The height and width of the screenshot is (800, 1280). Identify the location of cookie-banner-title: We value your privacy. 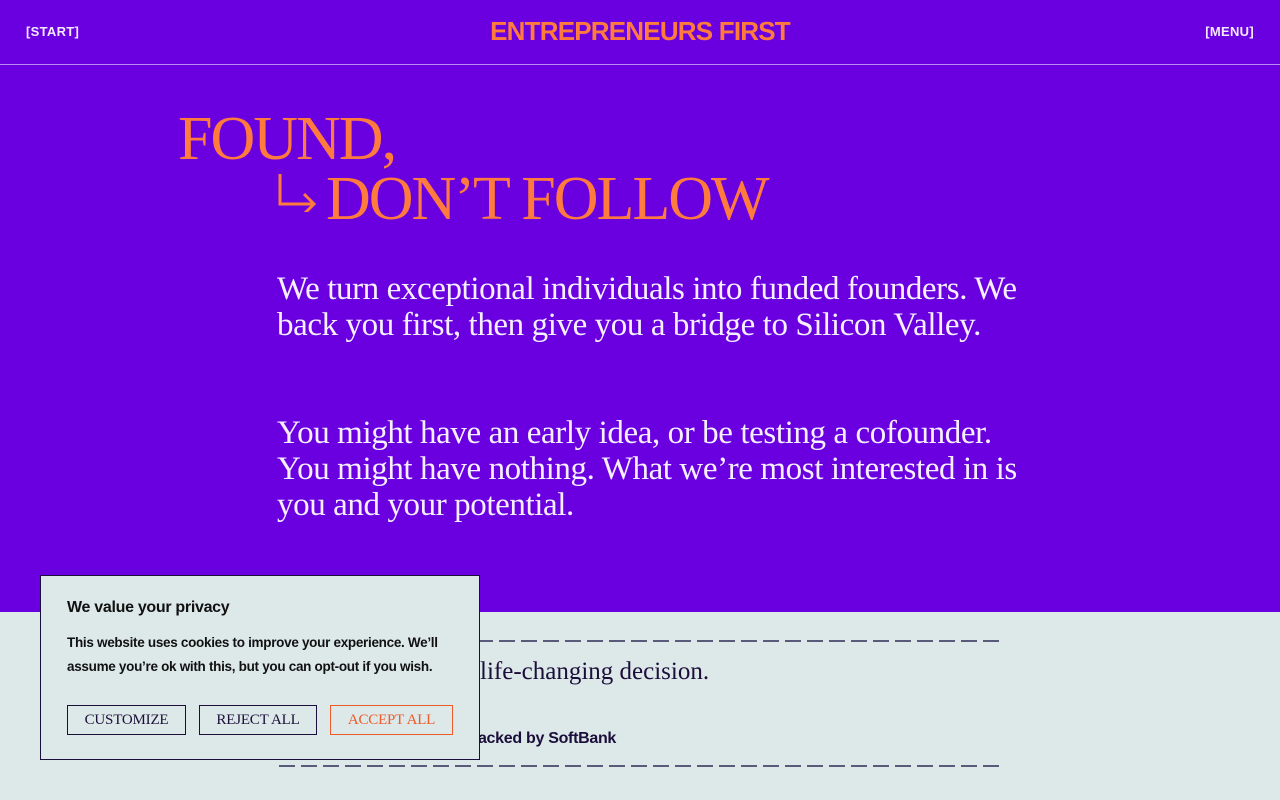
(148, 607).